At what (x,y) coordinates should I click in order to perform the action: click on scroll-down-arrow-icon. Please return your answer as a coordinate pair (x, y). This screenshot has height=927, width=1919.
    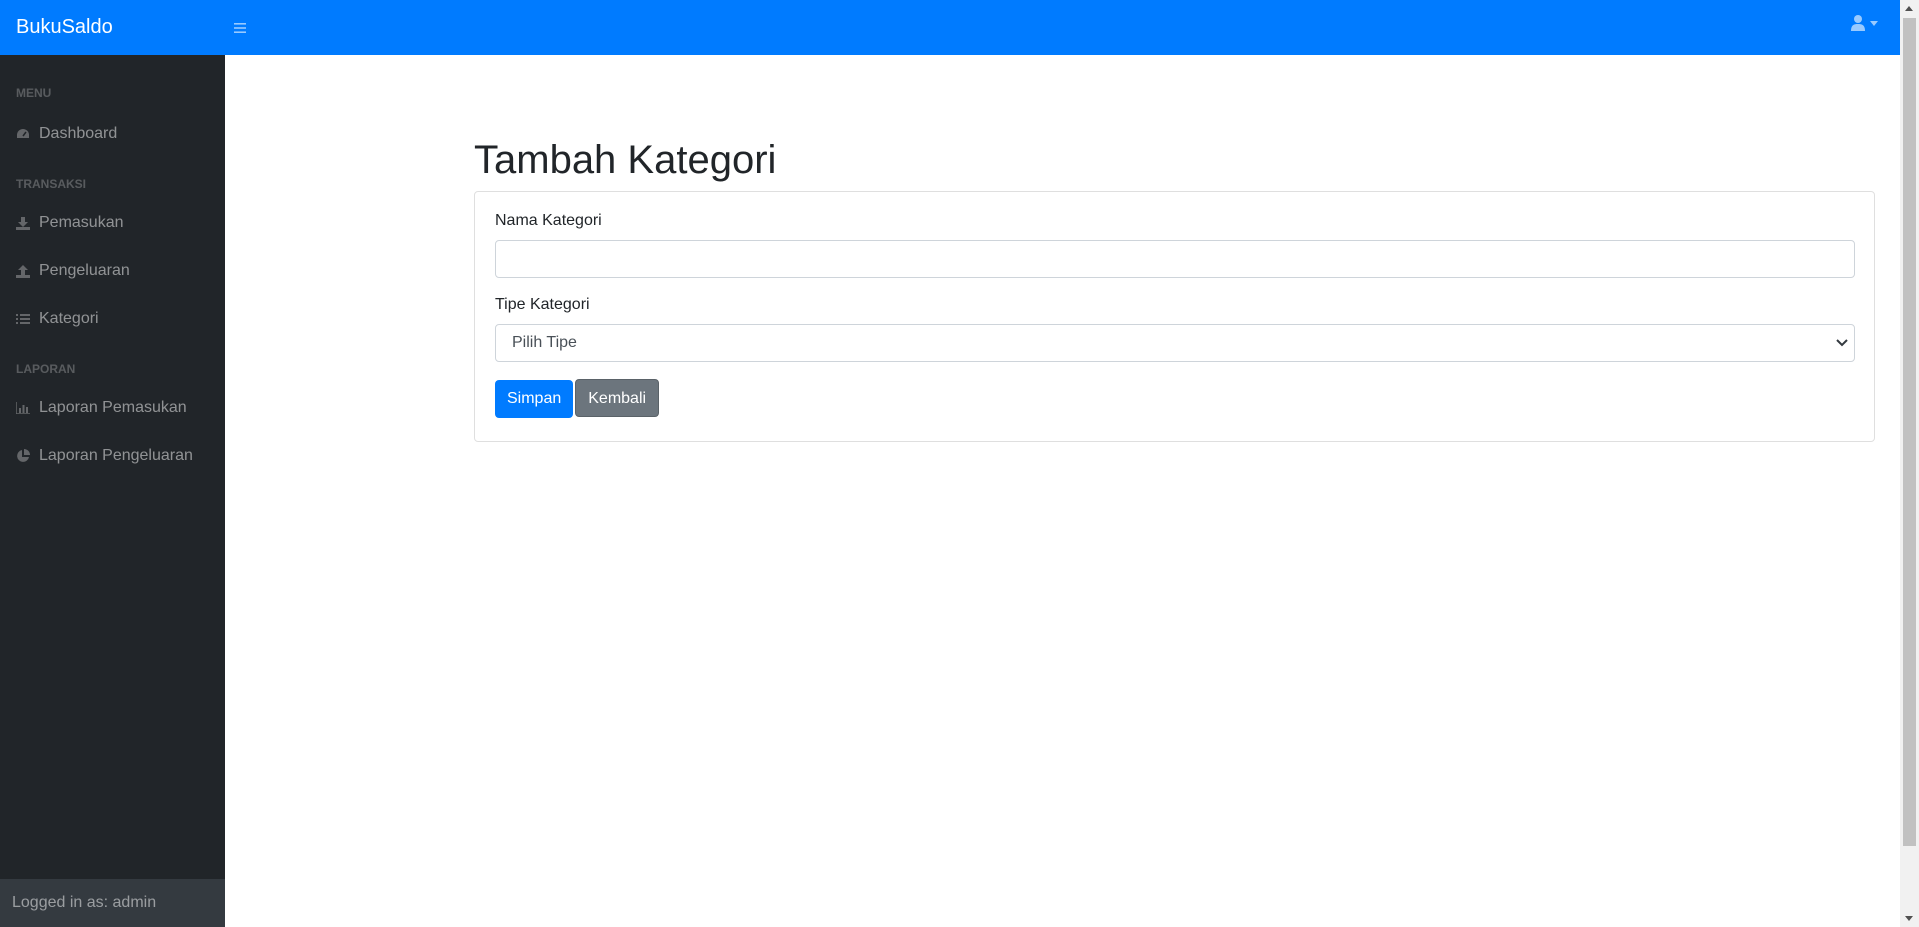
    Looking at the image, I should click on (1909, 918).